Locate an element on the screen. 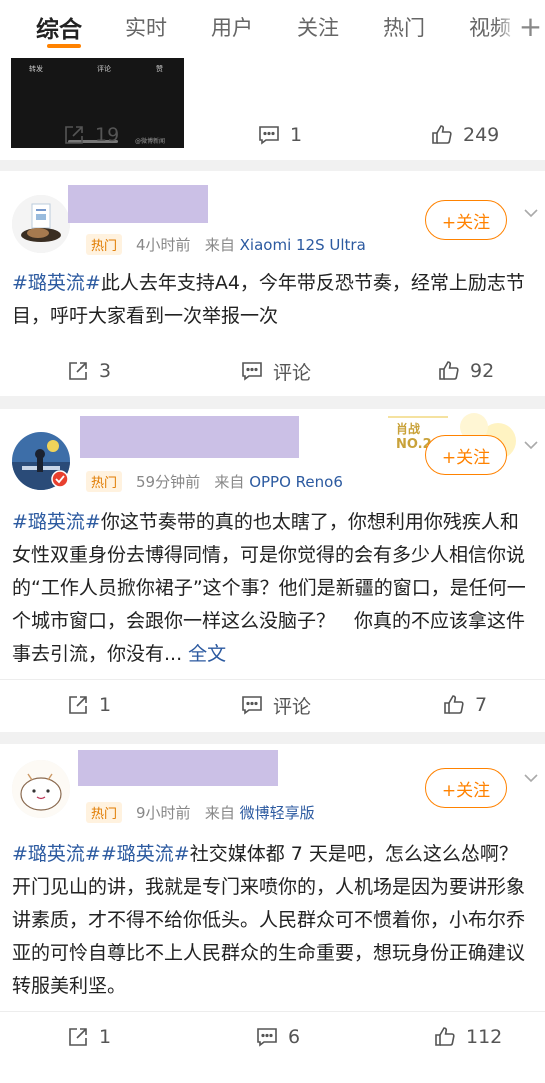  tab-hot: 热门 is located at coordinates (404, 27).